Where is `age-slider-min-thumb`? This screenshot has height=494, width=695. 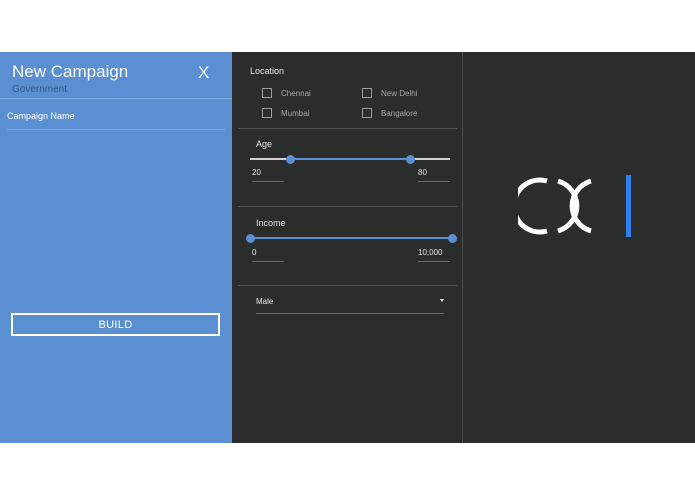 age-slider-min-thumb is located at coordinates (290, 159).